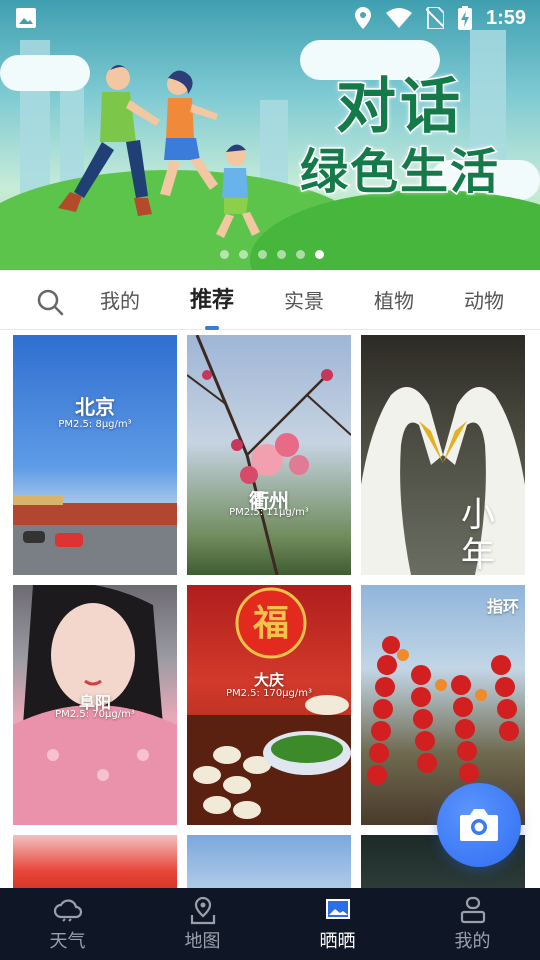 The width and height of the screenshot is (540, 960). I want to click on tab-label: 实景, so click(304, 301).